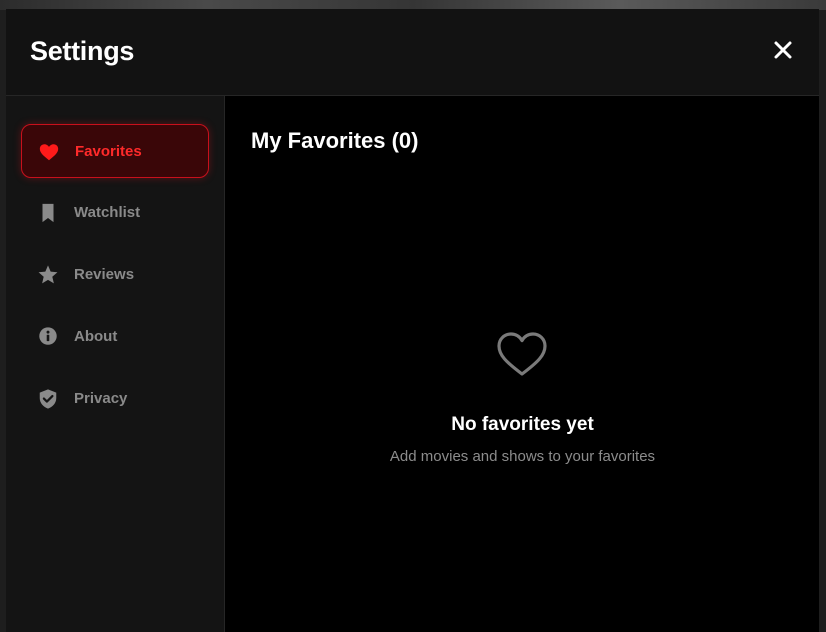 The image size is (826, 632). I want to click on empty-state-subtitle: Add movies and shows to your favorites, so click(522, 456).